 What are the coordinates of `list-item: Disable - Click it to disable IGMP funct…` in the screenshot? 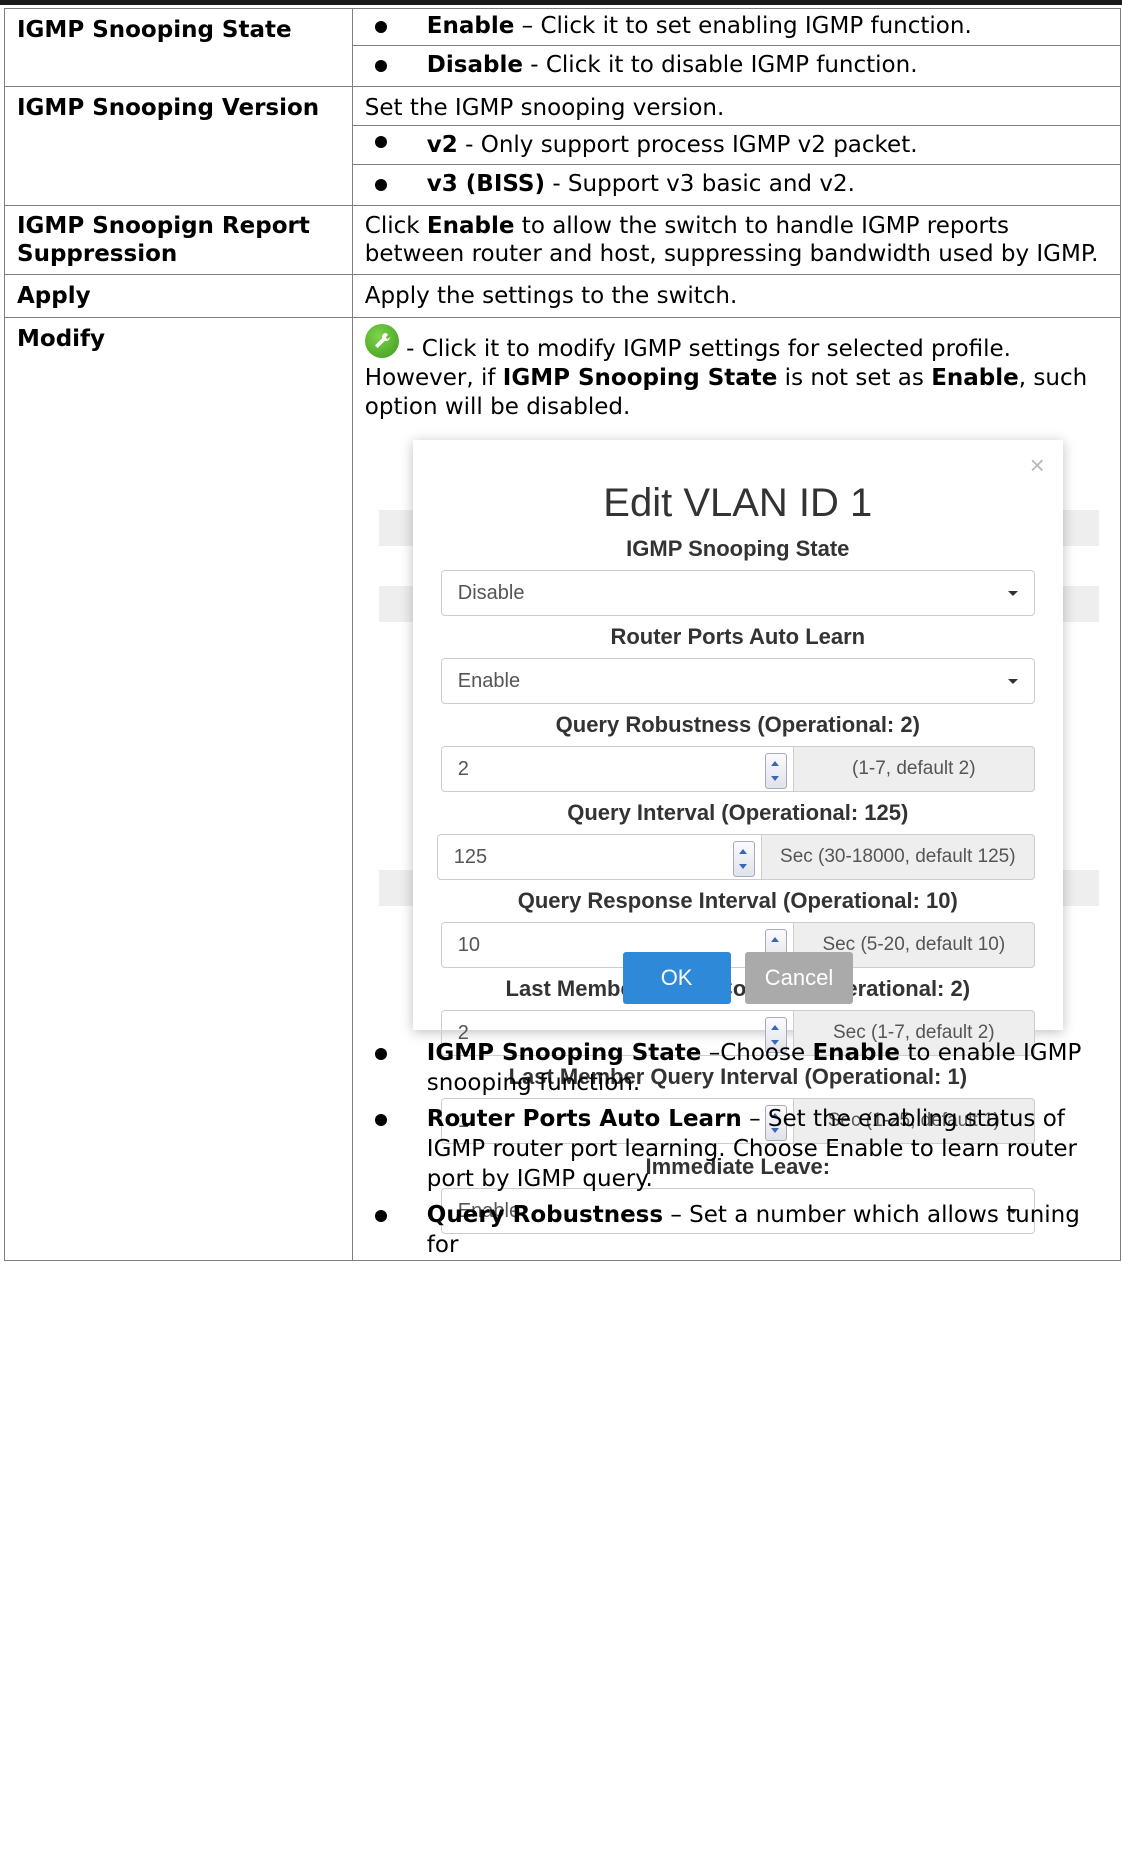 It's located at (736, 64).